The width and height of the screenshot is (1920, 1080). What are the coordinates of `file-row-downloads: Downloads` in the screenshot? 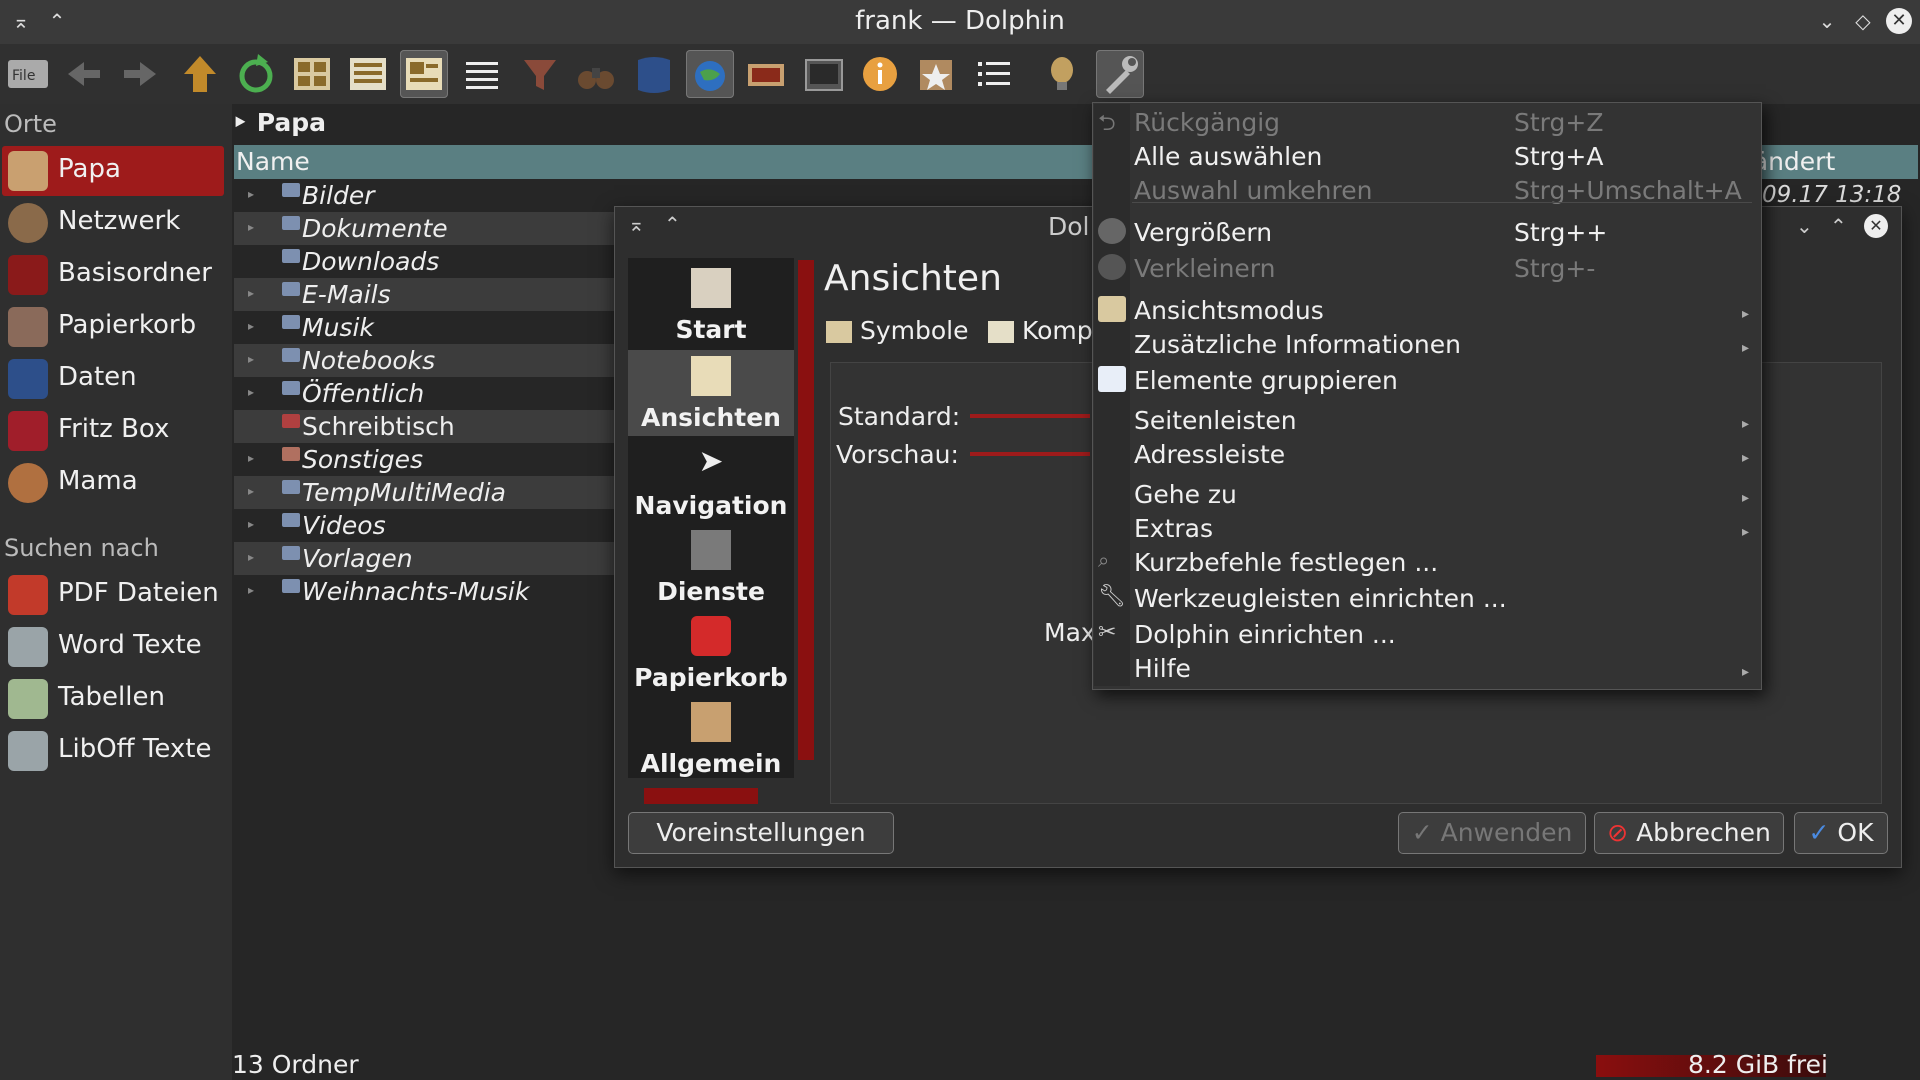 It's located at (424, 261).